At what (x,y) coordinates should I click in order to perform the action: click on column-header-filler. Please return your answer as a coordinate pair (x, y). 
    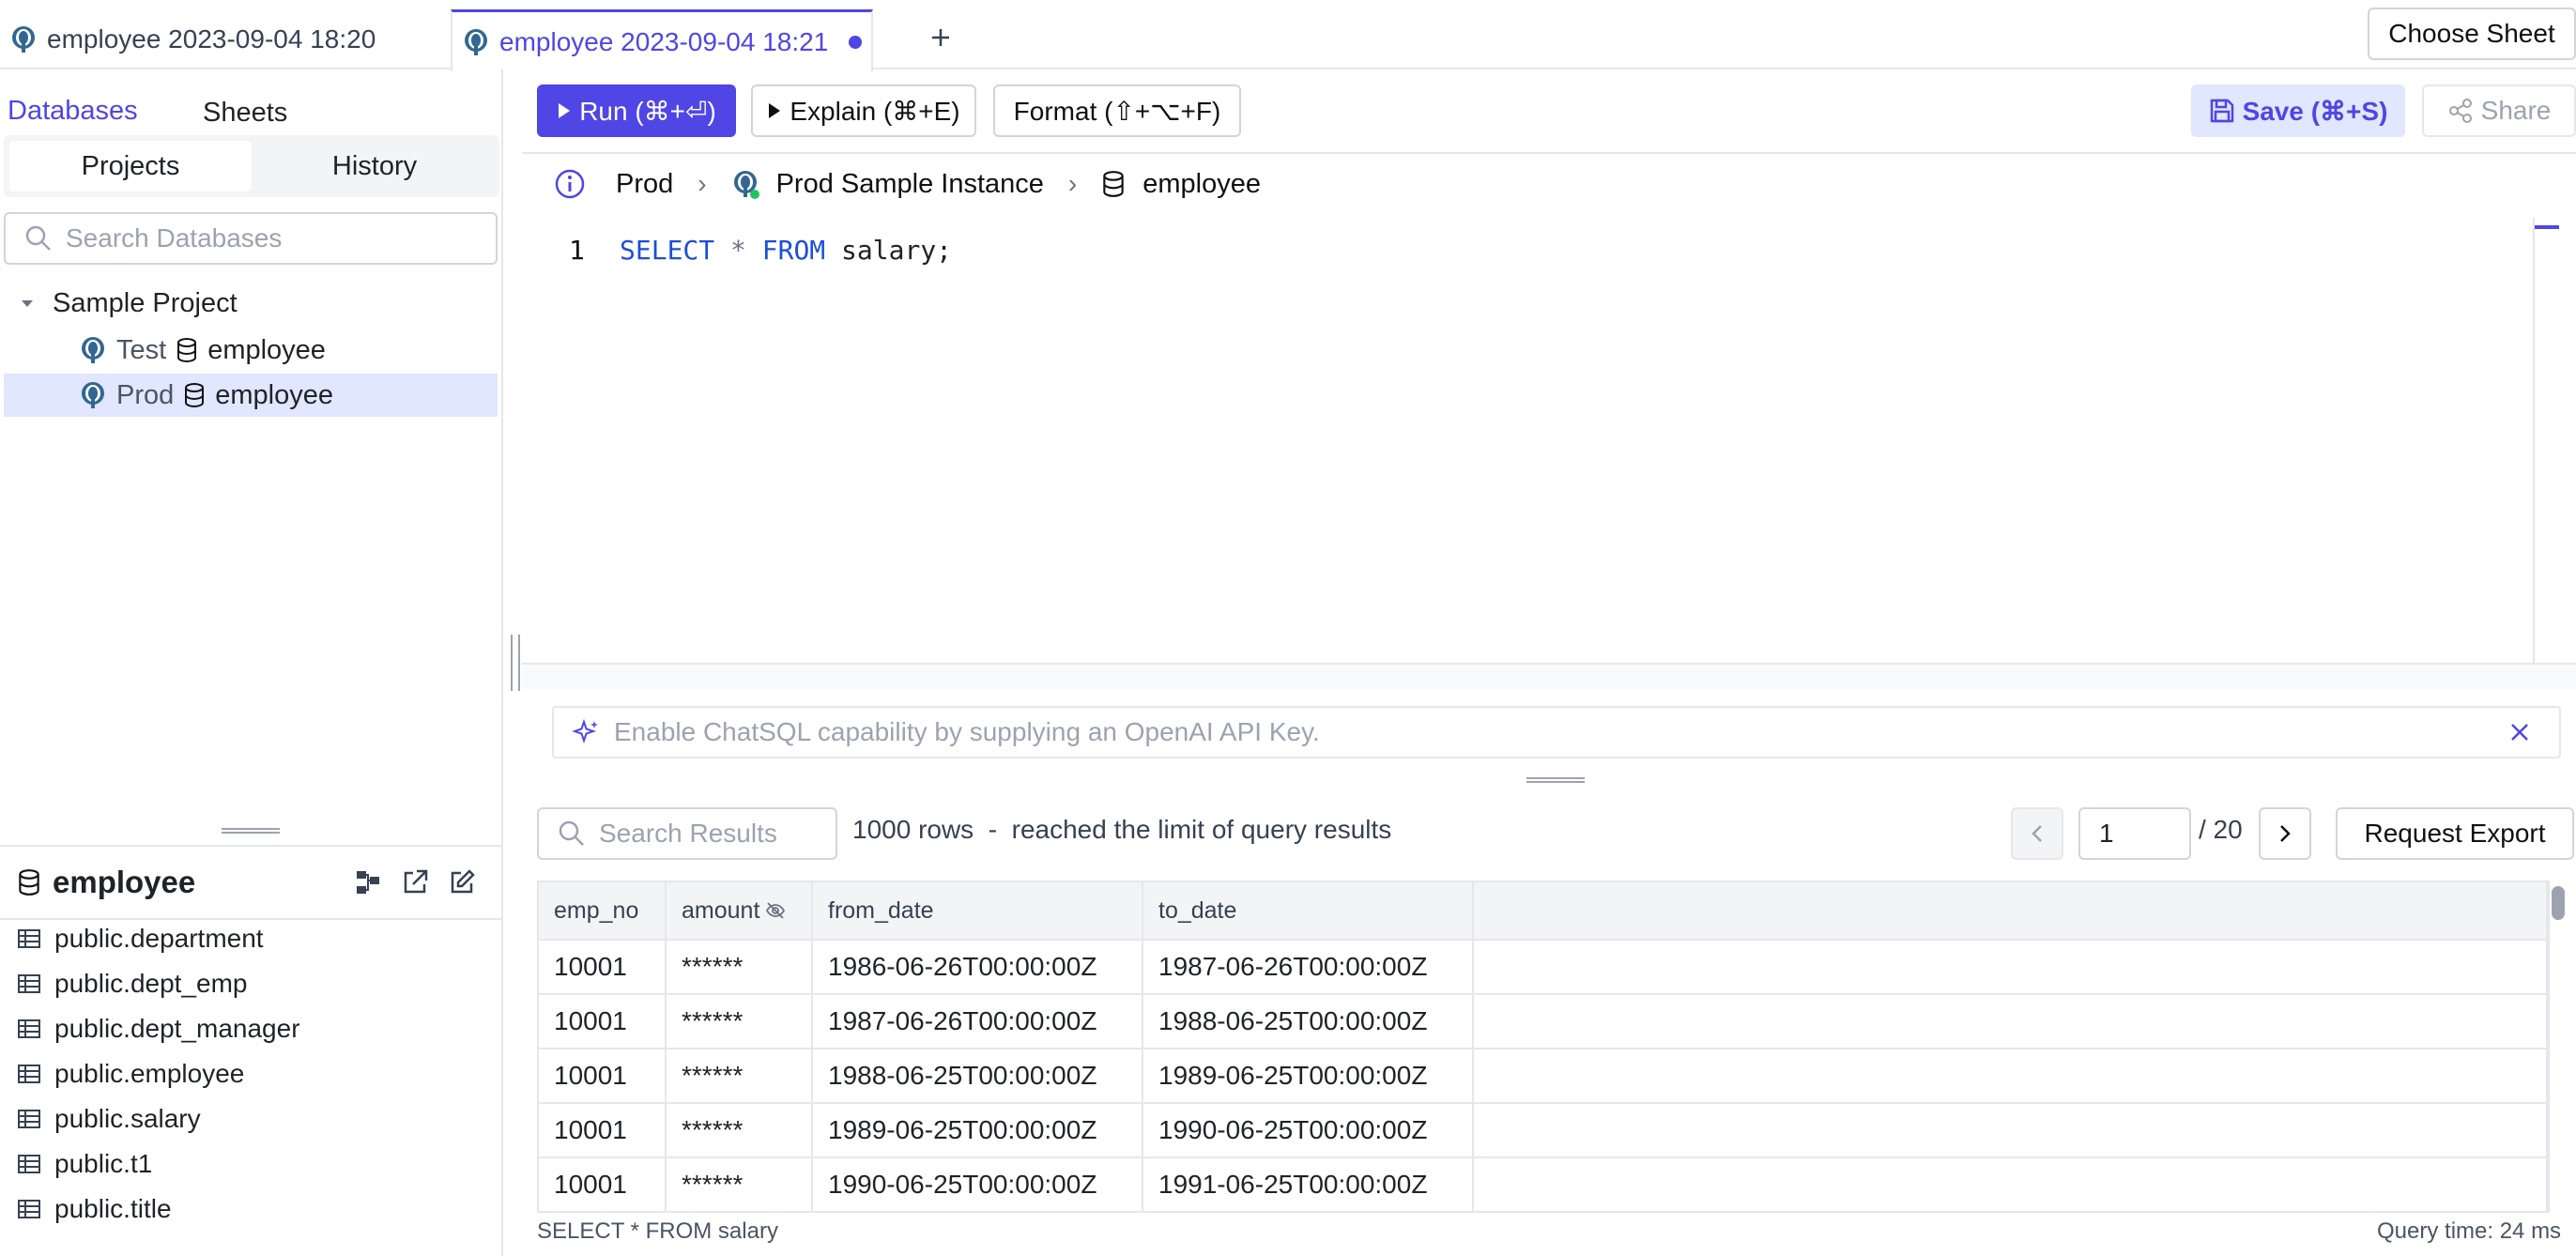
    Looking at the image, I should click on (2010, 911).